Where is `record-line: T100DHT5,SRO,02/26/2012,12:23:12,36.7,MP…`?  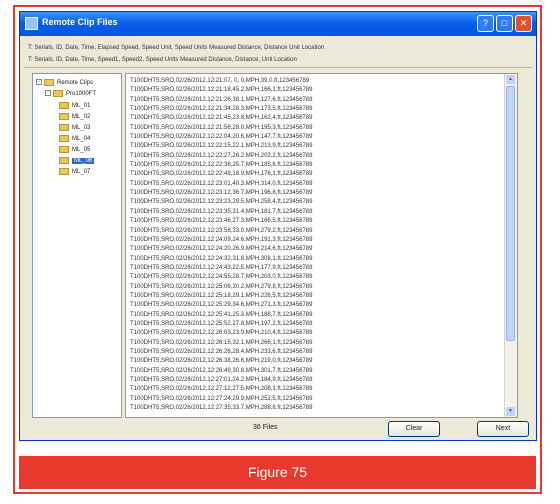 record-line: T100DHT5,SRO,02/26/2012,12:23:12,36.7,MP… is located at coordinates (221, 193).